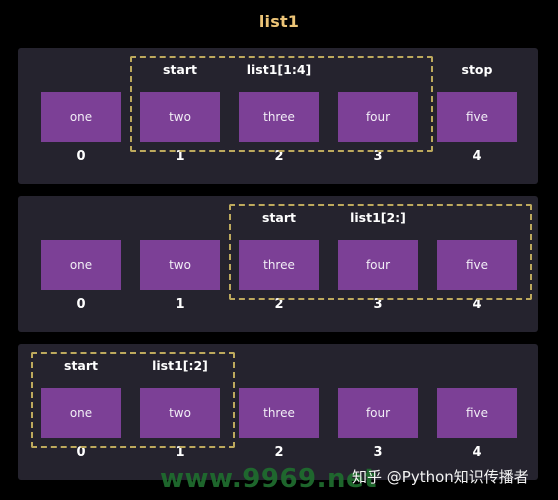 The height and width of the screenshot is (500, 558). What do you see at coordinates (279, 69) in the screenshot?
I see `slice-expression-label: list1[1:4]` at bounding box center [279, 69].